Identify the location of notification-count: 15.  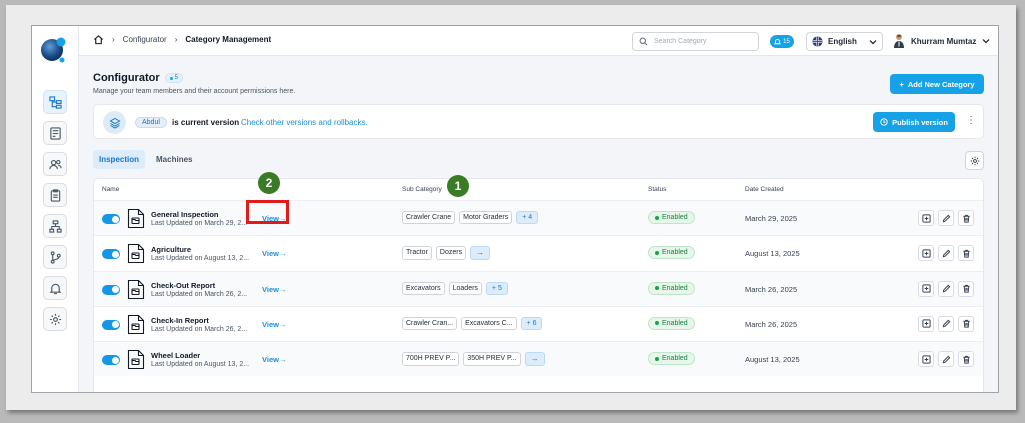
(786, 41).